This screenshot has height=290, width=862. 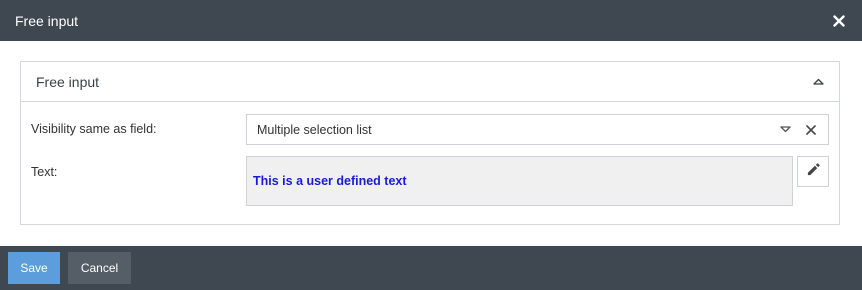 What do you see at coordinates (519, 181) in the screenshot?
I see `text-value-field: This is a user defined text` at bounding box center [519, 181].